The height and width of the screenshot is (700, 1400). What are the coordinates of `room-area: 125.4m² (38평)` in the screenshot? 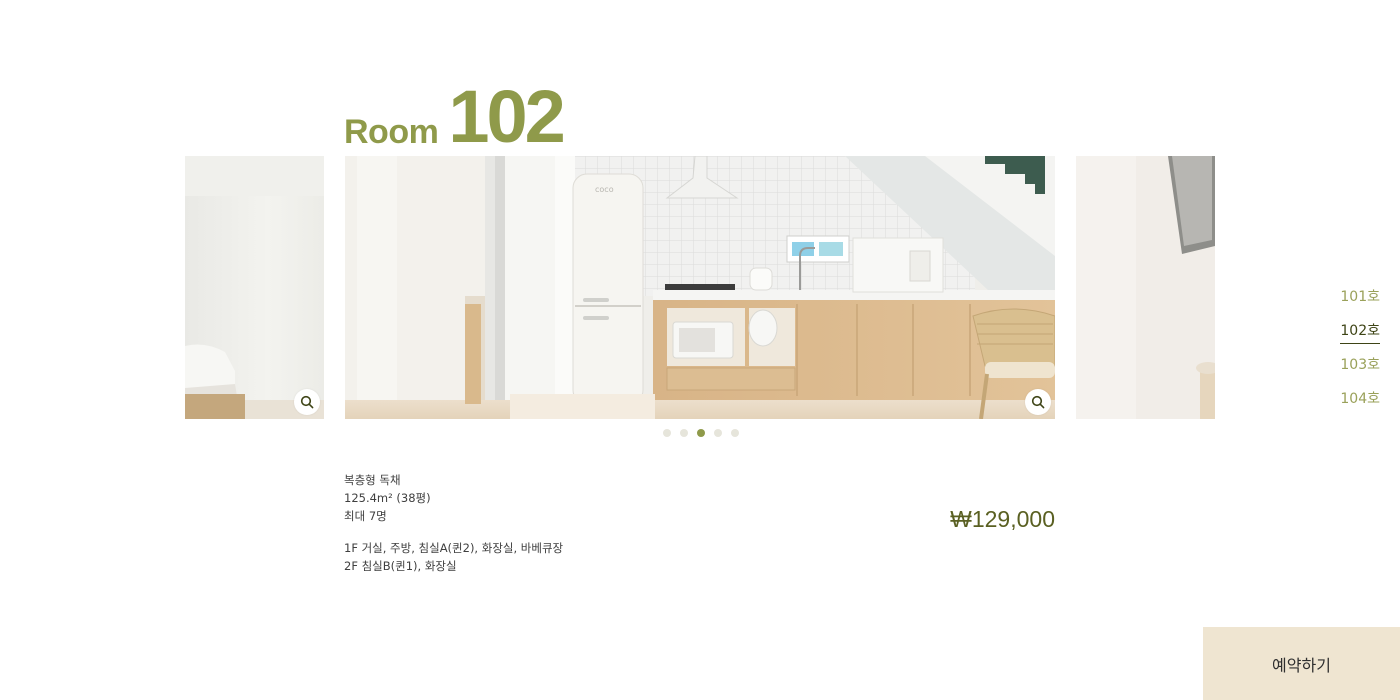 It's located at (387, 498).